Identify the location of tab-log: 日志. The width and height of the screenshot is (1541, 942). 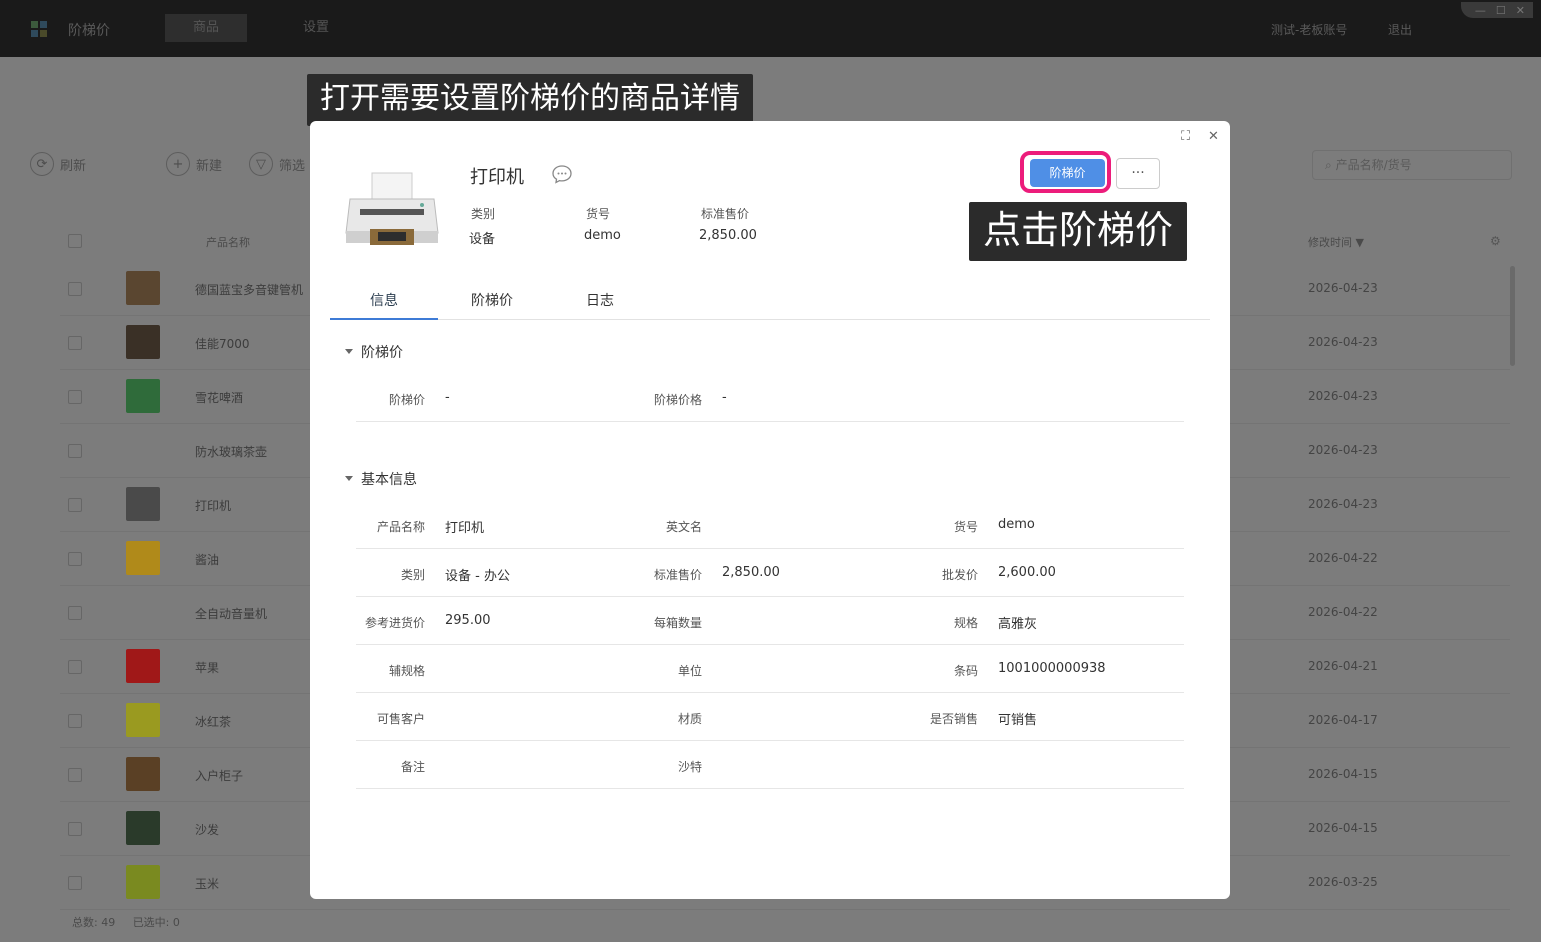
(600, 304).